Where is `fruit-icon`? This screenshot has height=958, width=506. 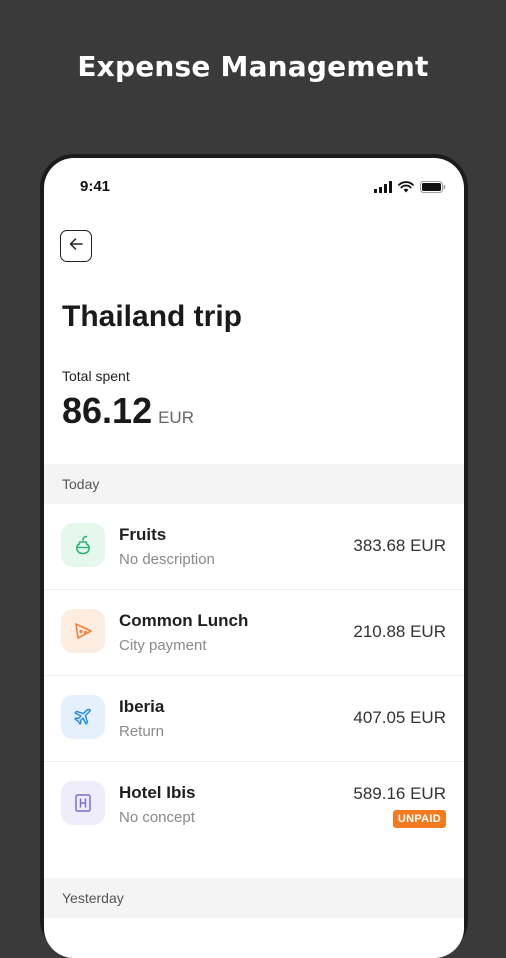 fruit-icon is located at coordinates (83, 545).